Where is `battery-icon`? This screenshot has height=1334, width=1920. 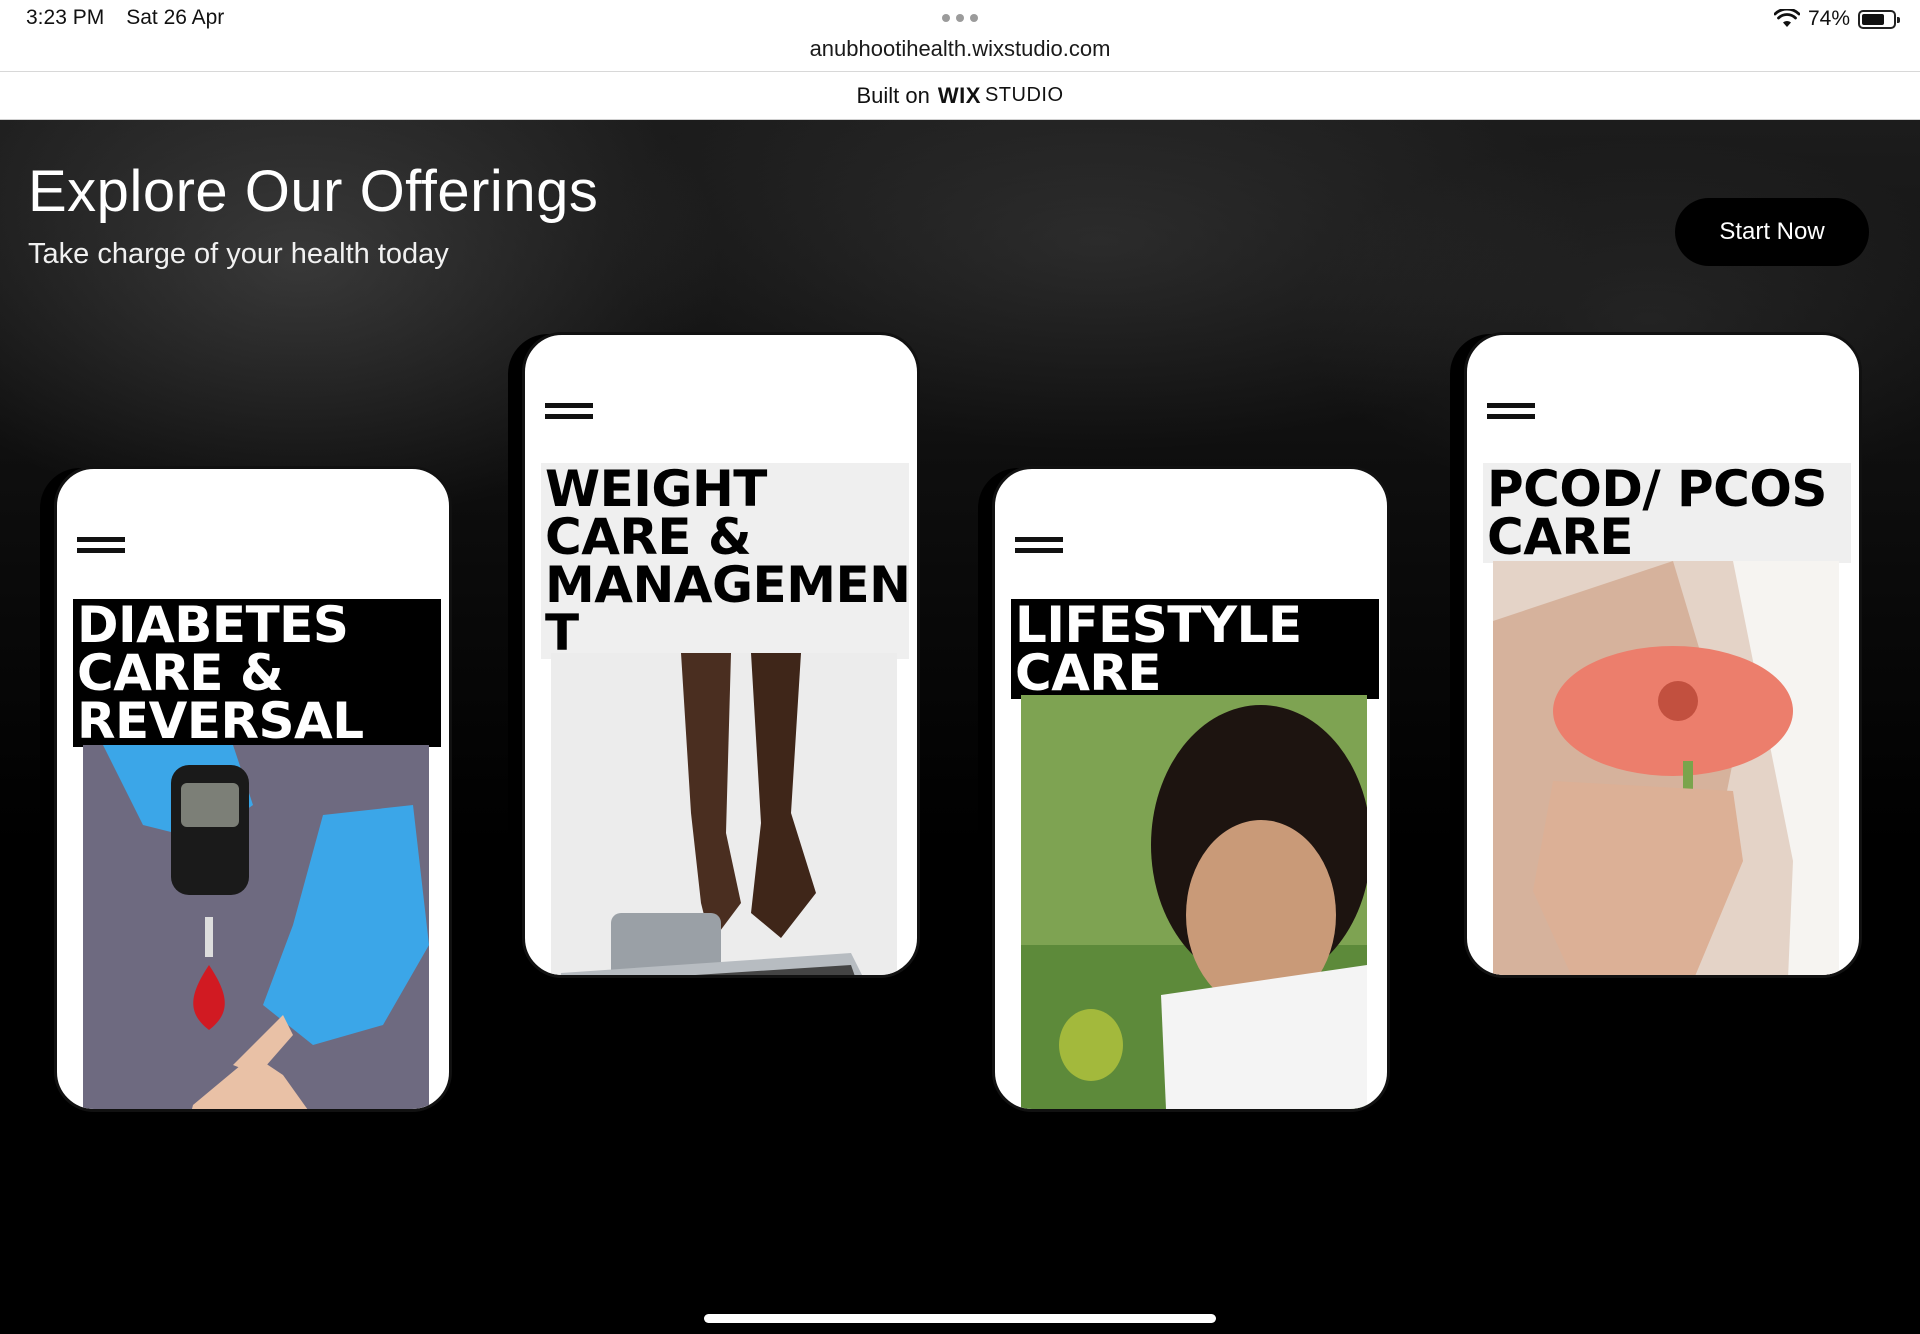
battery-icon is located at coordinates (1879, 19).